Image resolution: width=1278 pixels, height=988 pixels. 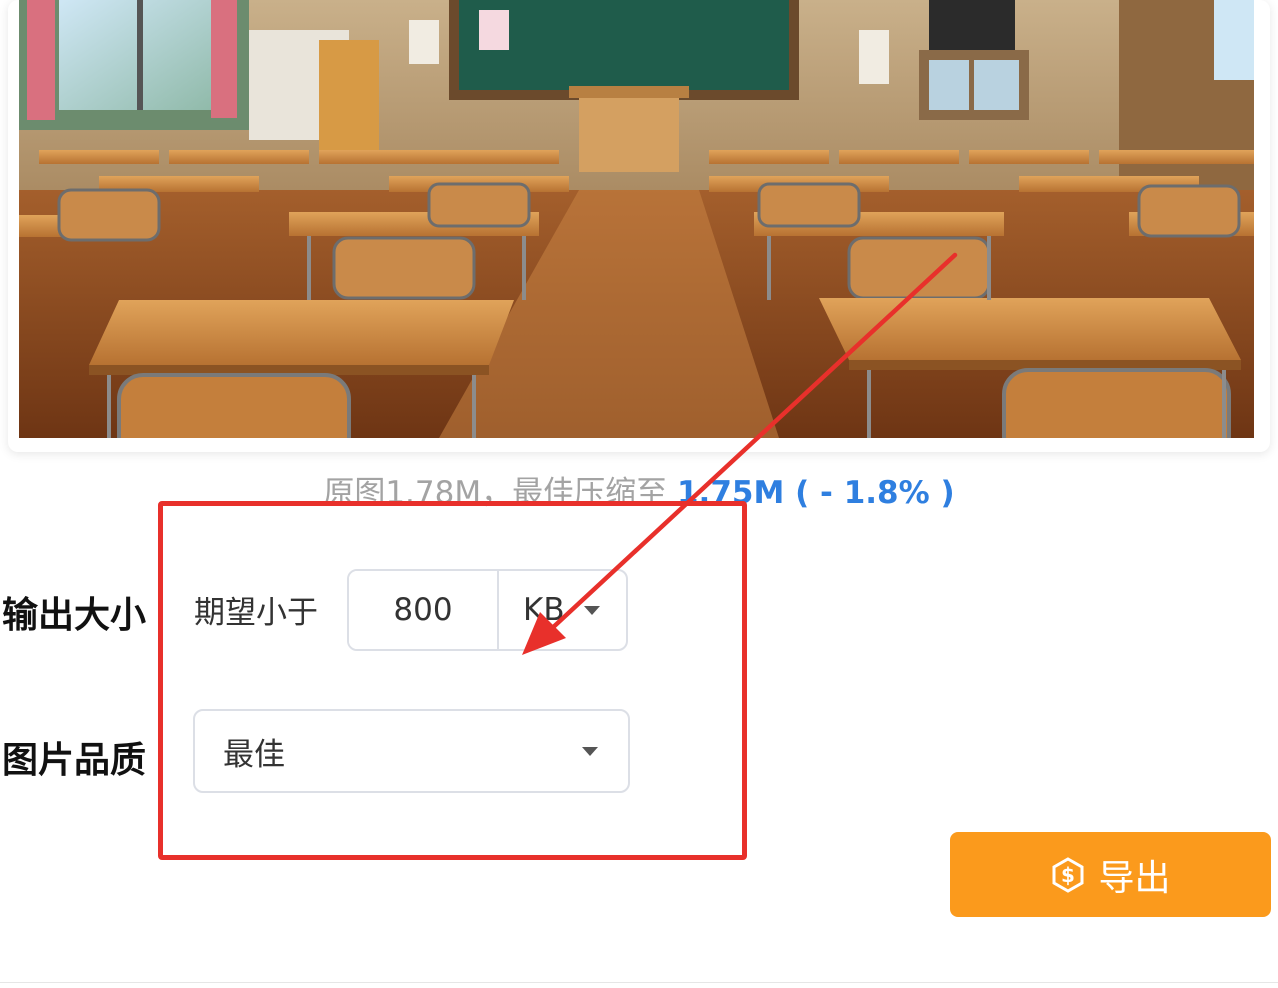 I want to click on output-size-label: 输出大小, so click(x=74, y=615).